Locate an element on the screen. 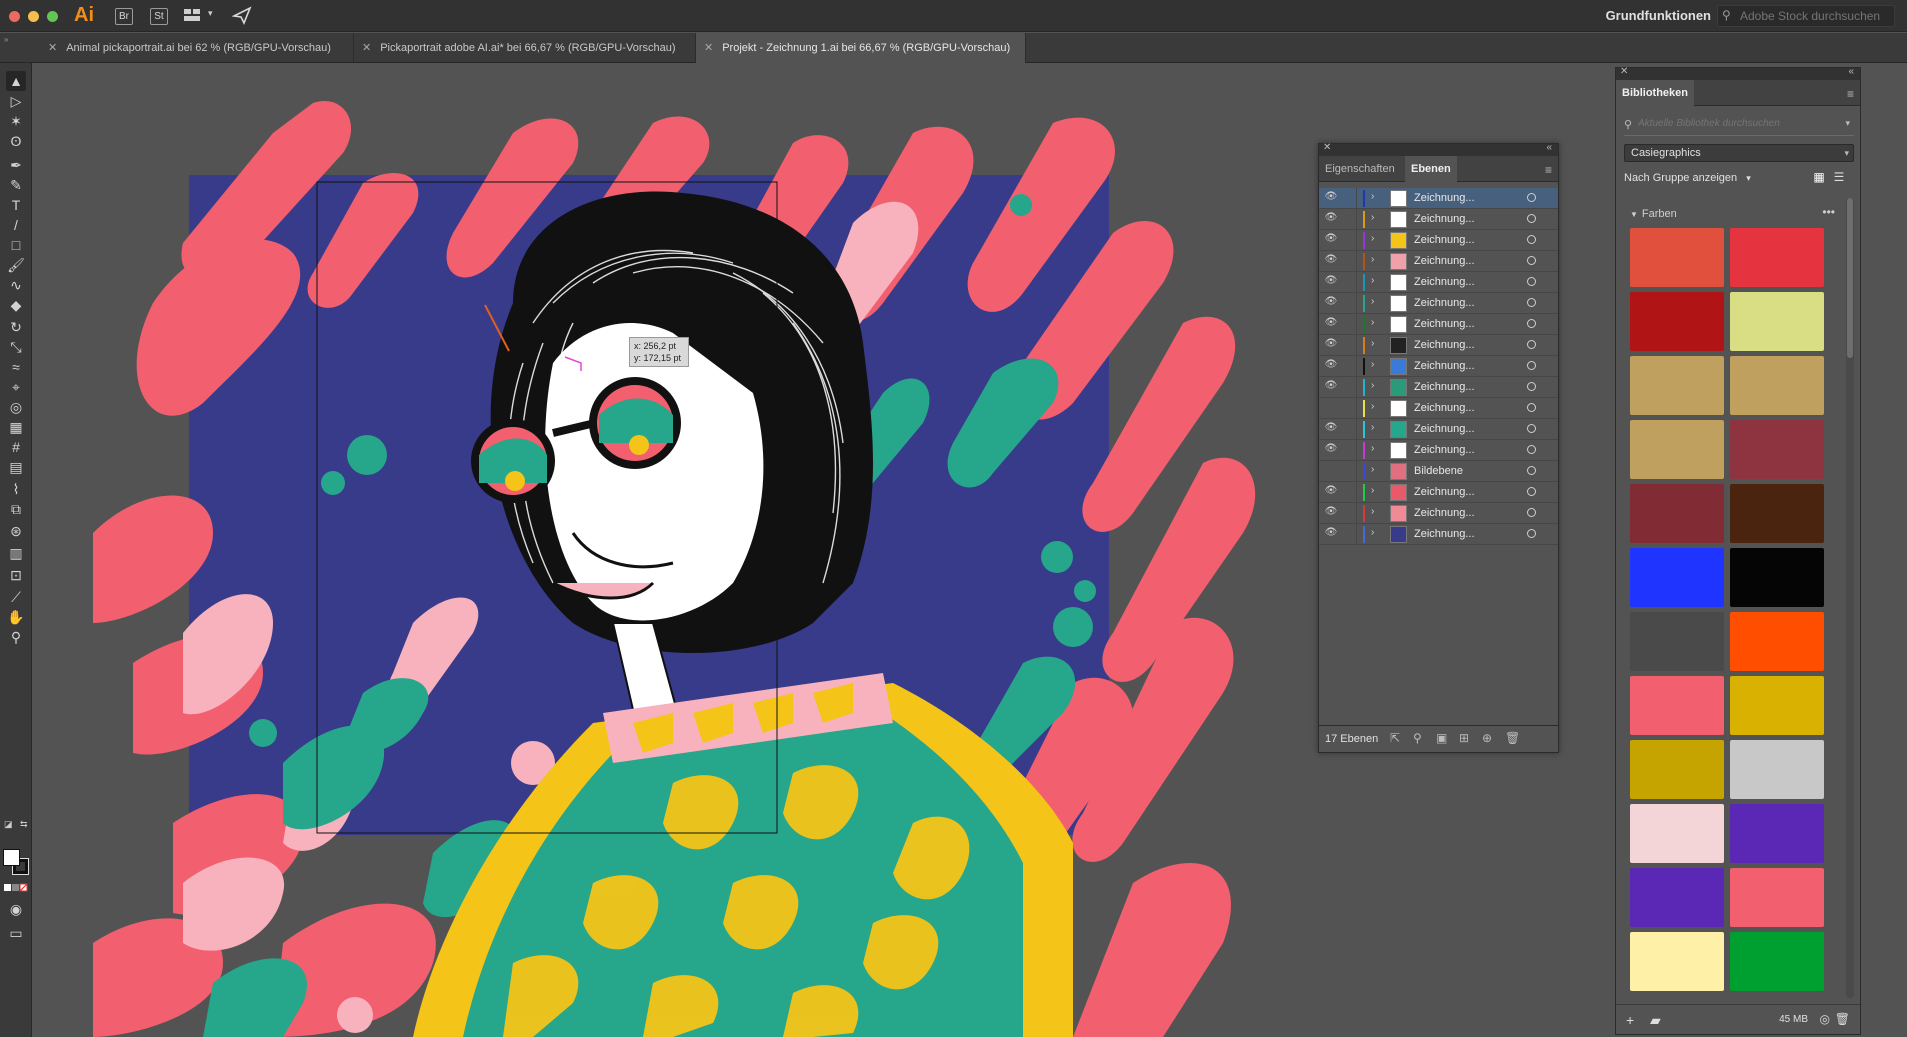 This screenshot has width=1907, height=1037. library-search-box: ⚲ ▾ is located at coordinates (1739, 126).